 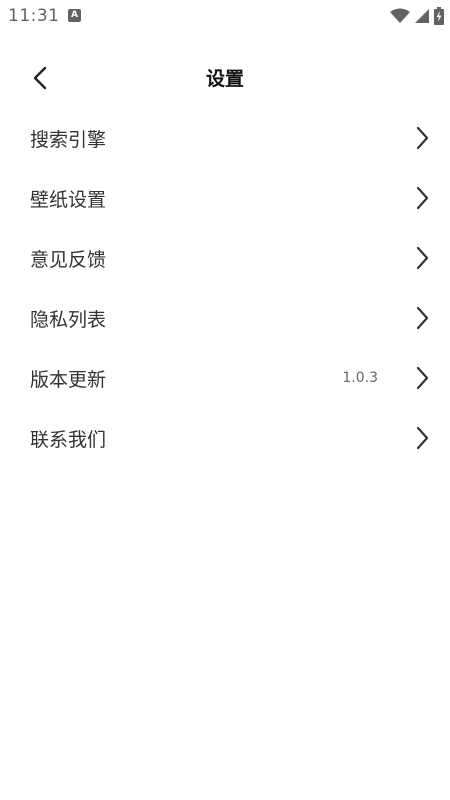 What do you see at coordinates (225, 198) in the screenshot?
I see `settings-item-wallpaper: 壁纸设置` at bounding box center [225, 198].